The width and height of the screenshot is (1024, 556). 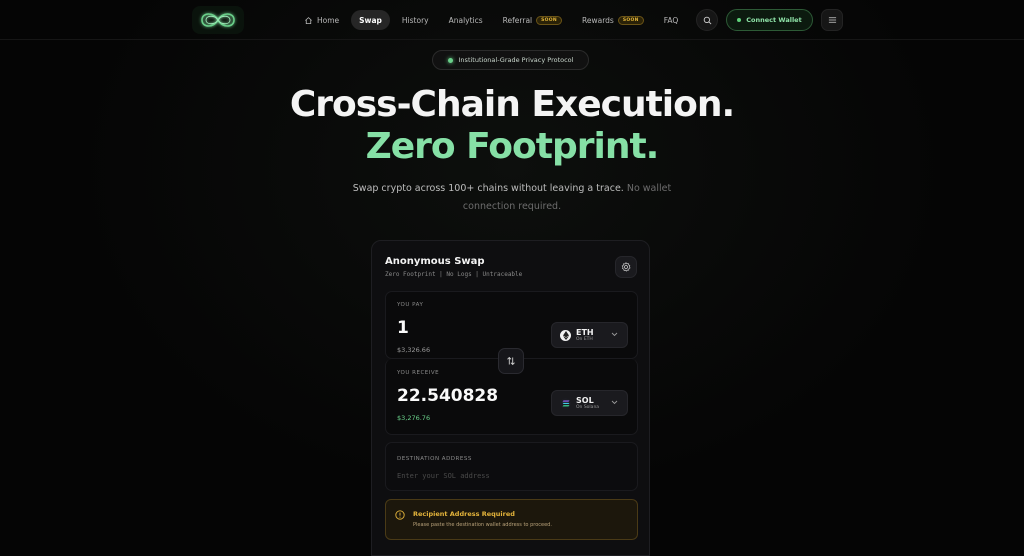 I want to click on swap-card-subtitle: Zero Footprint | No Logs | Untraceable, so click(x=454, y=274).